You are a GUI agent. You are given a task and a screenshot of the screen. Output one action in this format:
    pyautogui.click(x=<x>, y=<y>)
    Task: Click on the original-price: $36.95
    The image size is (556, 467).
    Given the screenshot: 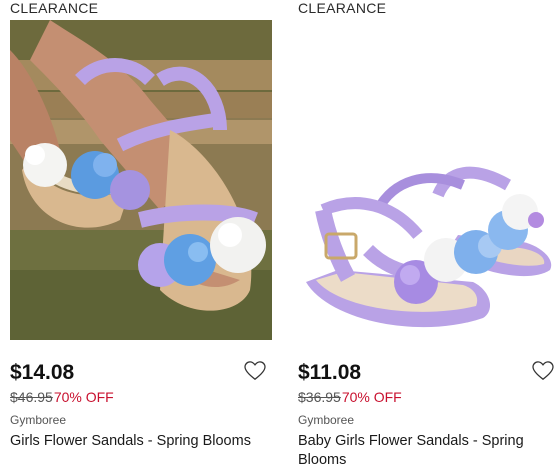 What is the action you would take?
    pyautogui.click(x=319, y=397)
    